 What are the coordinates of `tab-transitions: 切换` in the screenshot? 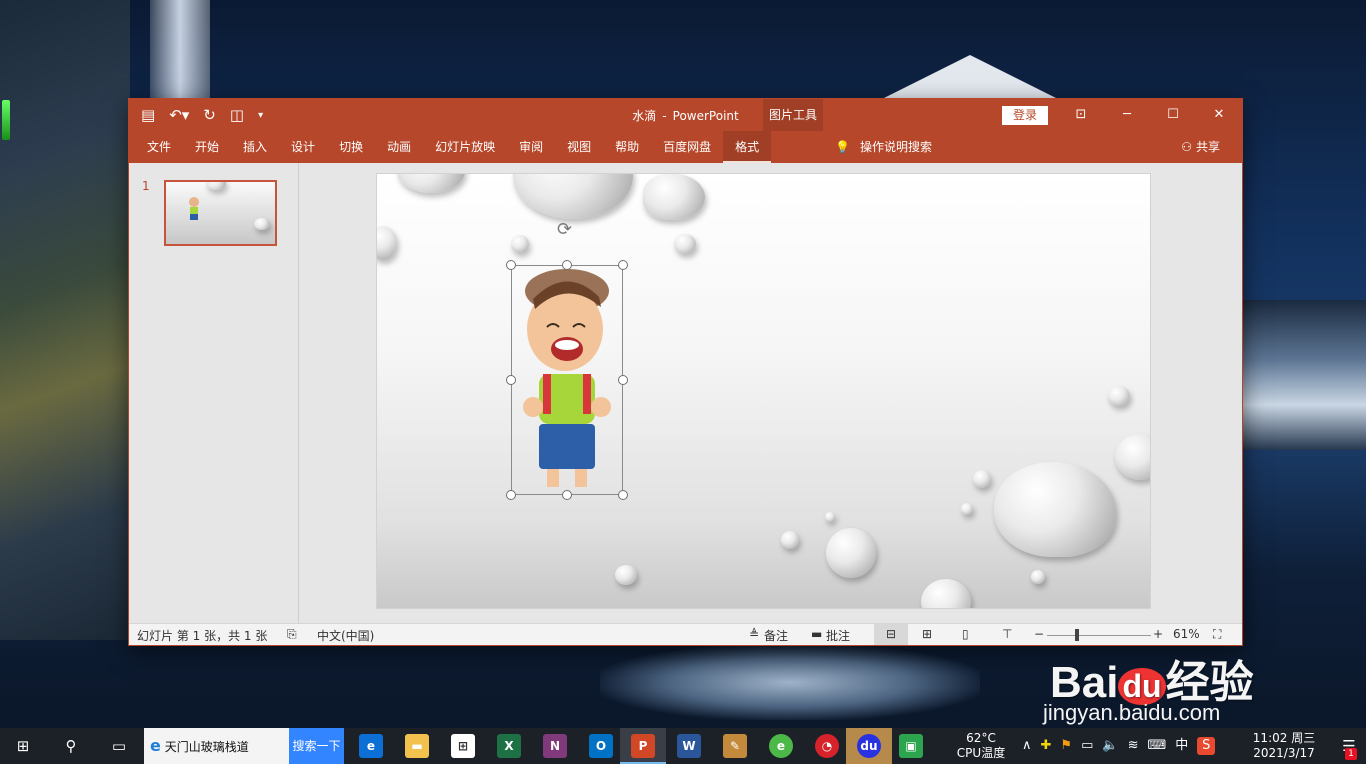 It's located at (351, 147).